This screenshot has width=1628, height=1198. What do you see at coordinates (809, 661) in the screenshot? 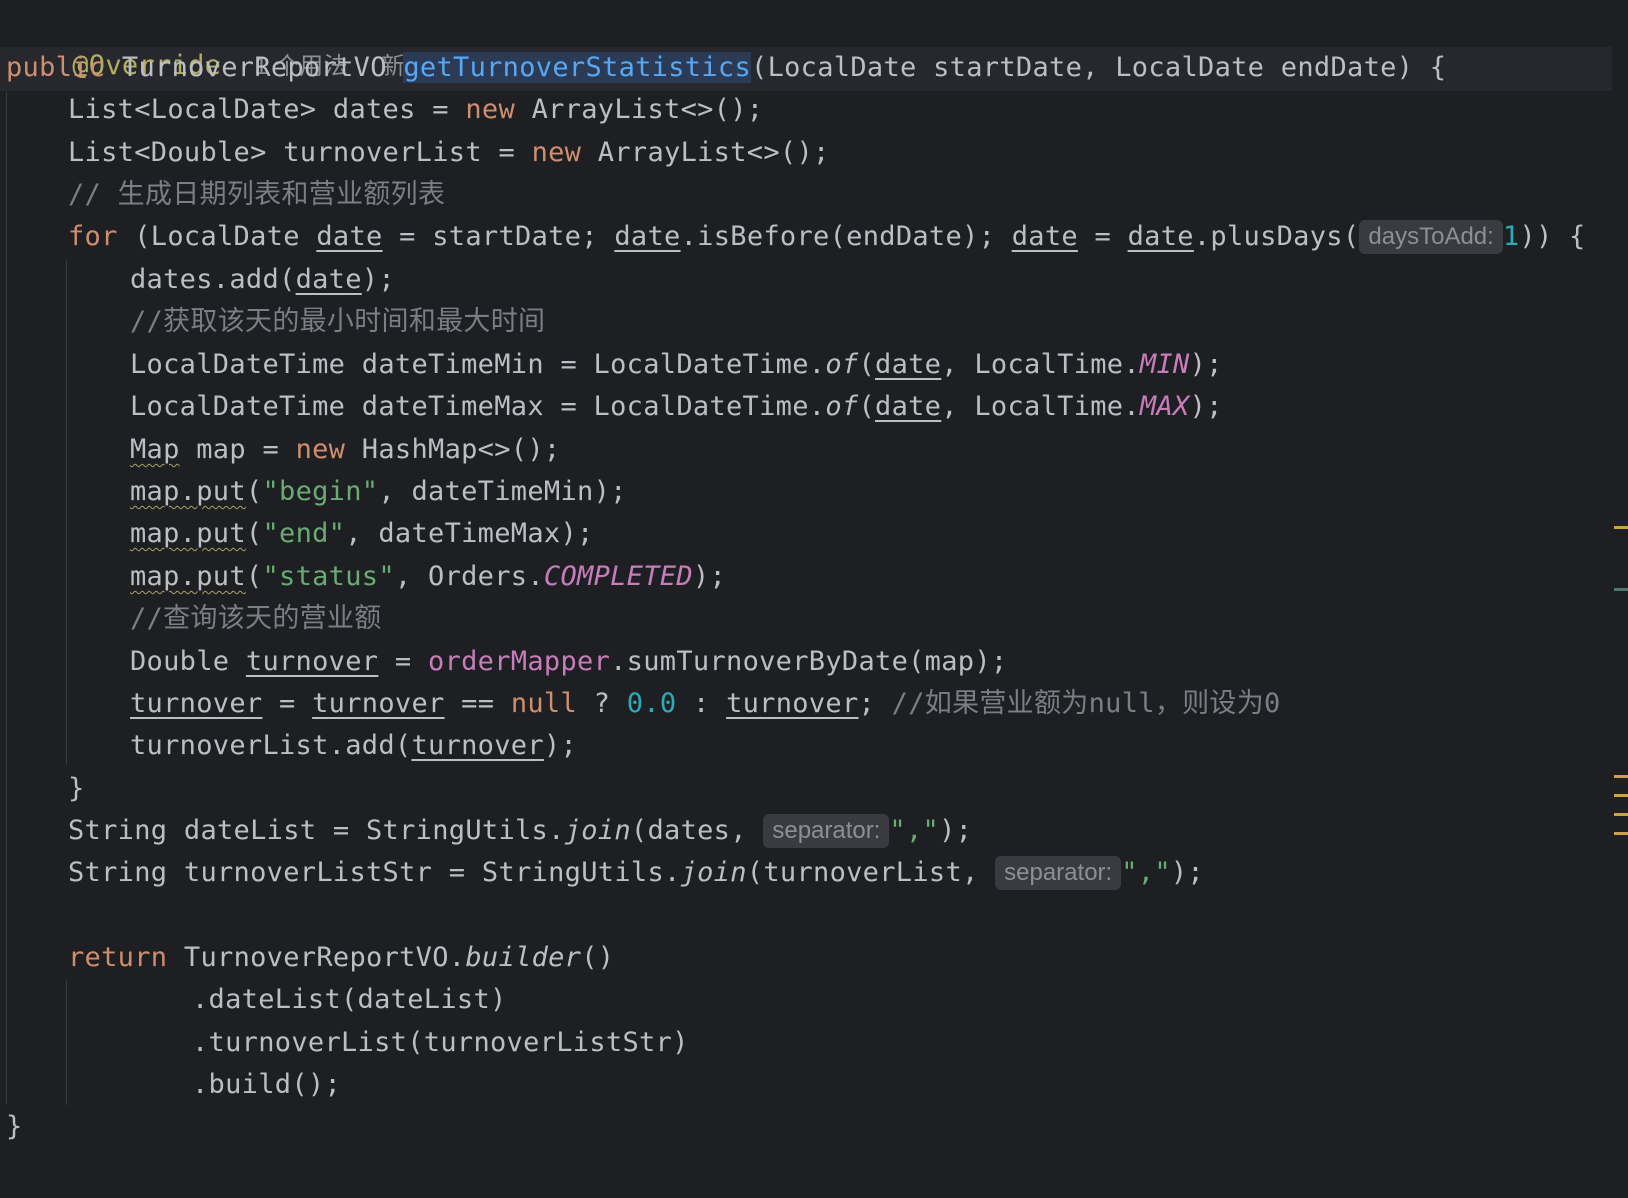
I see `code-text: .sumTurnoverByDate(map);` at bounding box center [809, 661].